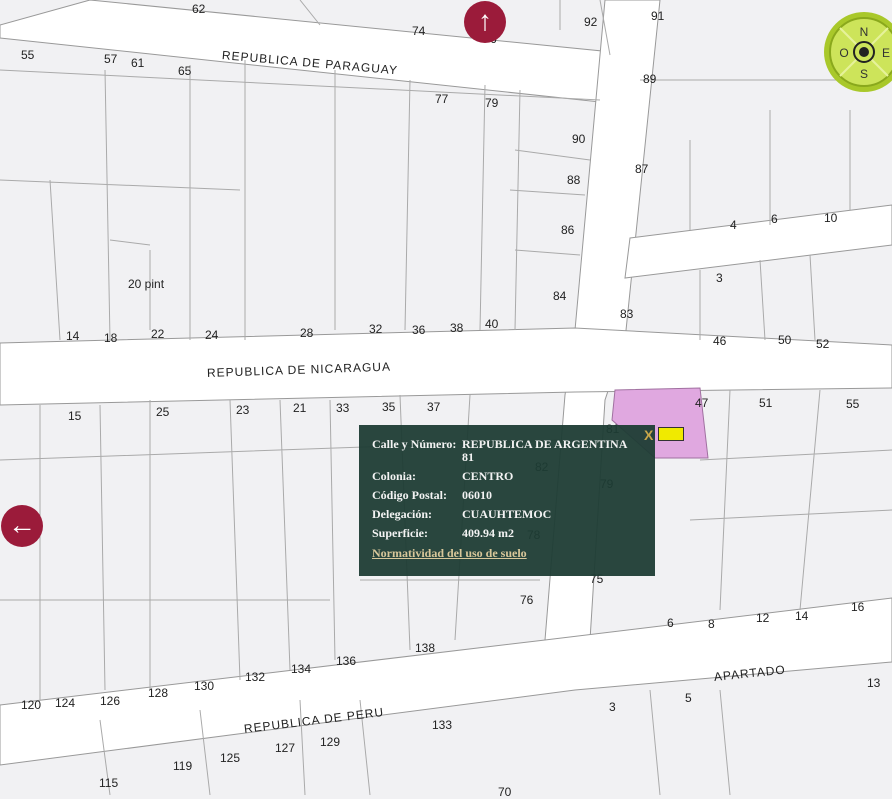  Describe the element at coordinates (146, 284) in the screenshot. I see `lot-number: 20 pint` at that location.